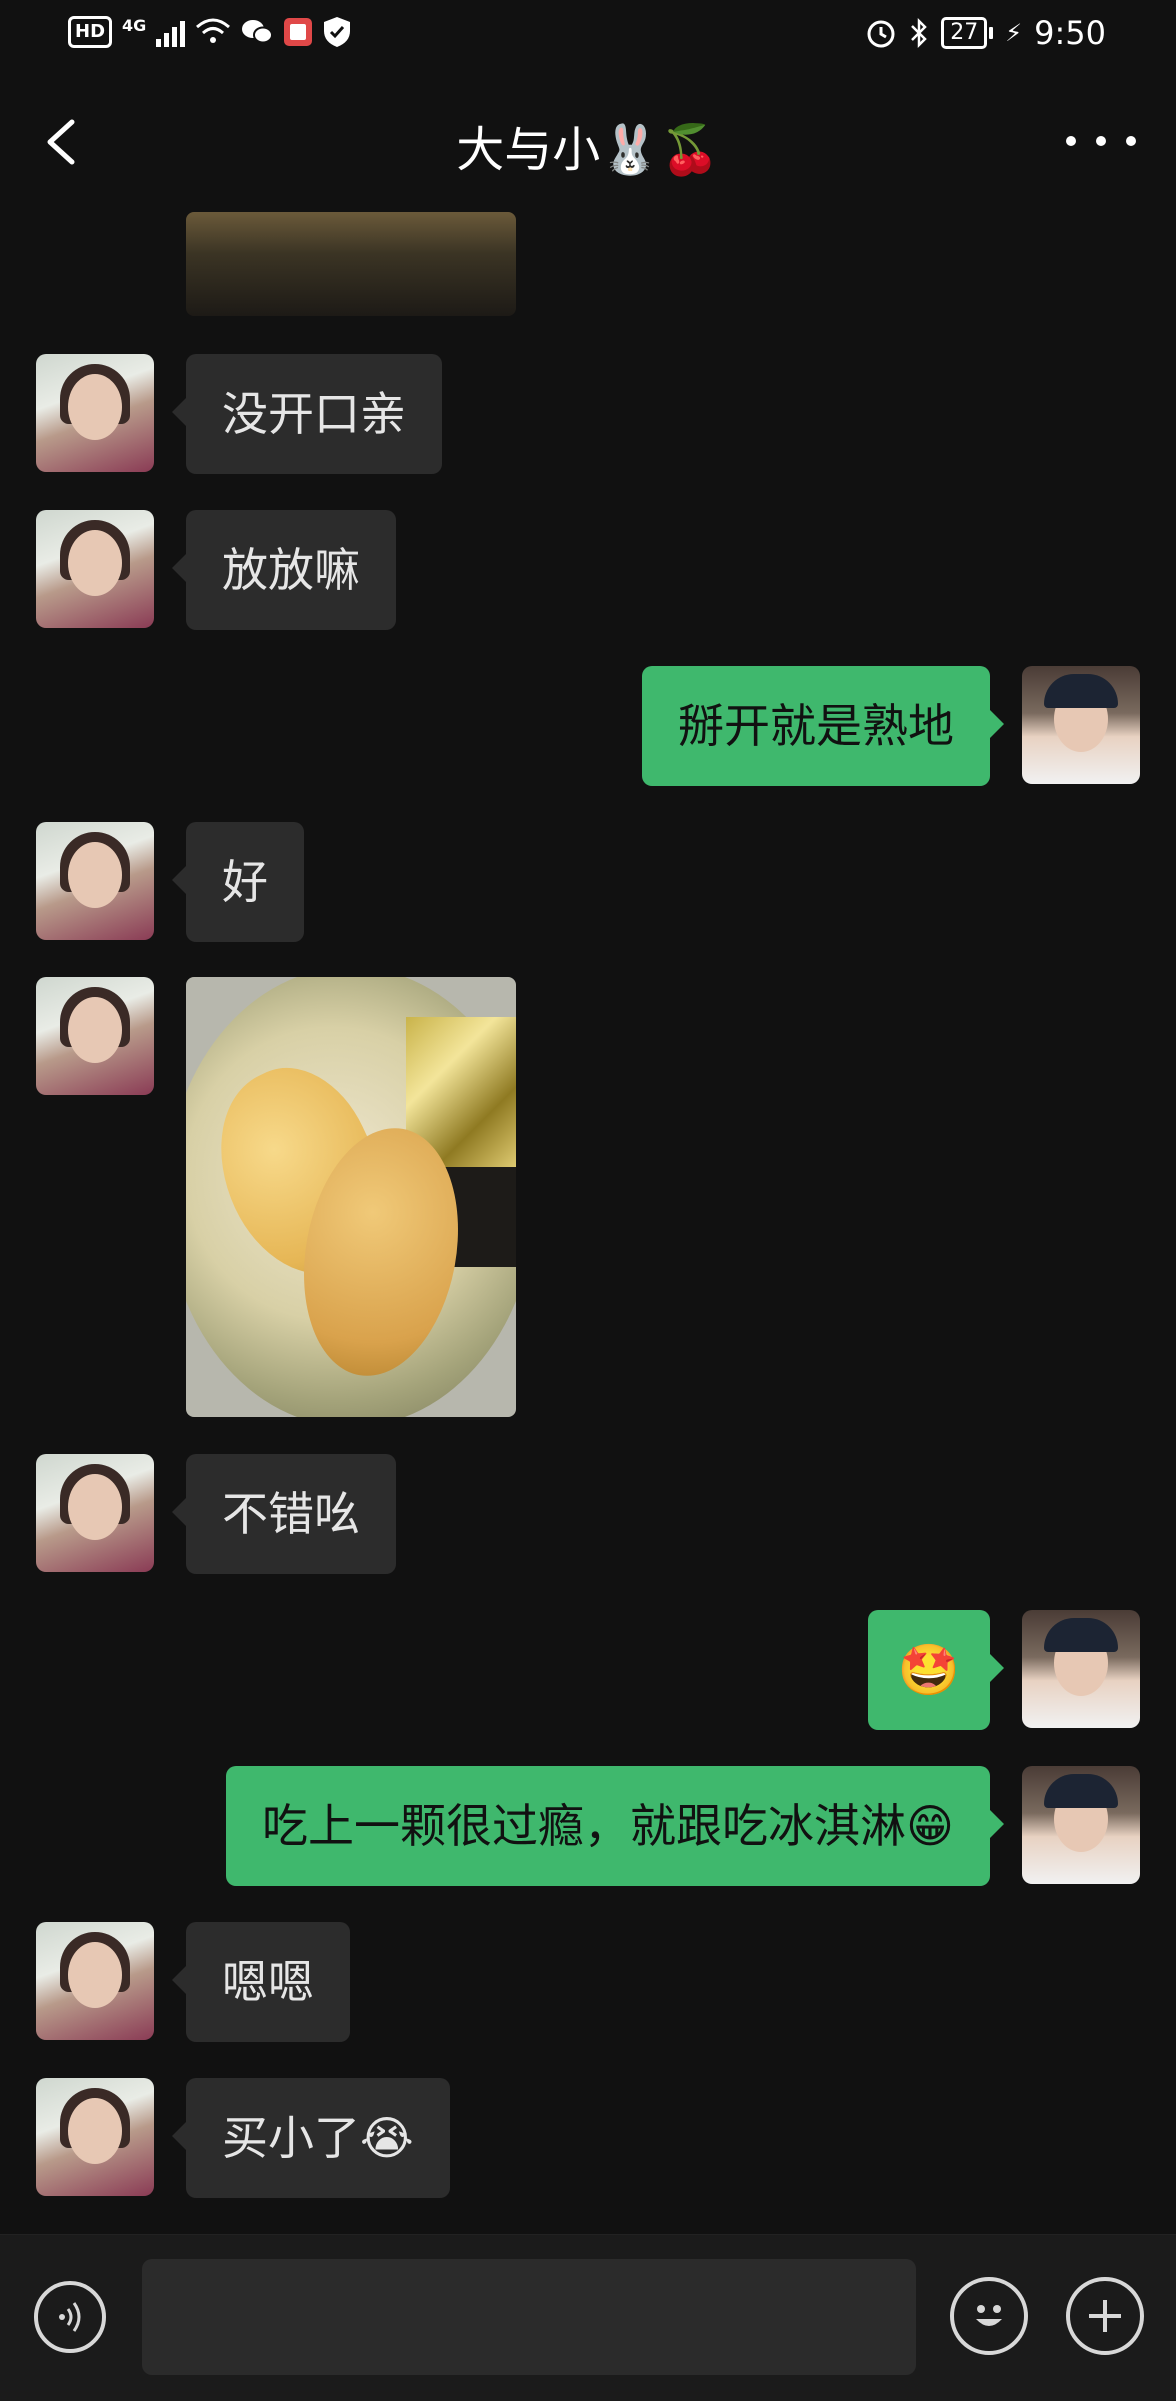 Image resolution: width=1176 pixels, height=2401 pixels. I want to click on voice-icon, so click(70, 2317).